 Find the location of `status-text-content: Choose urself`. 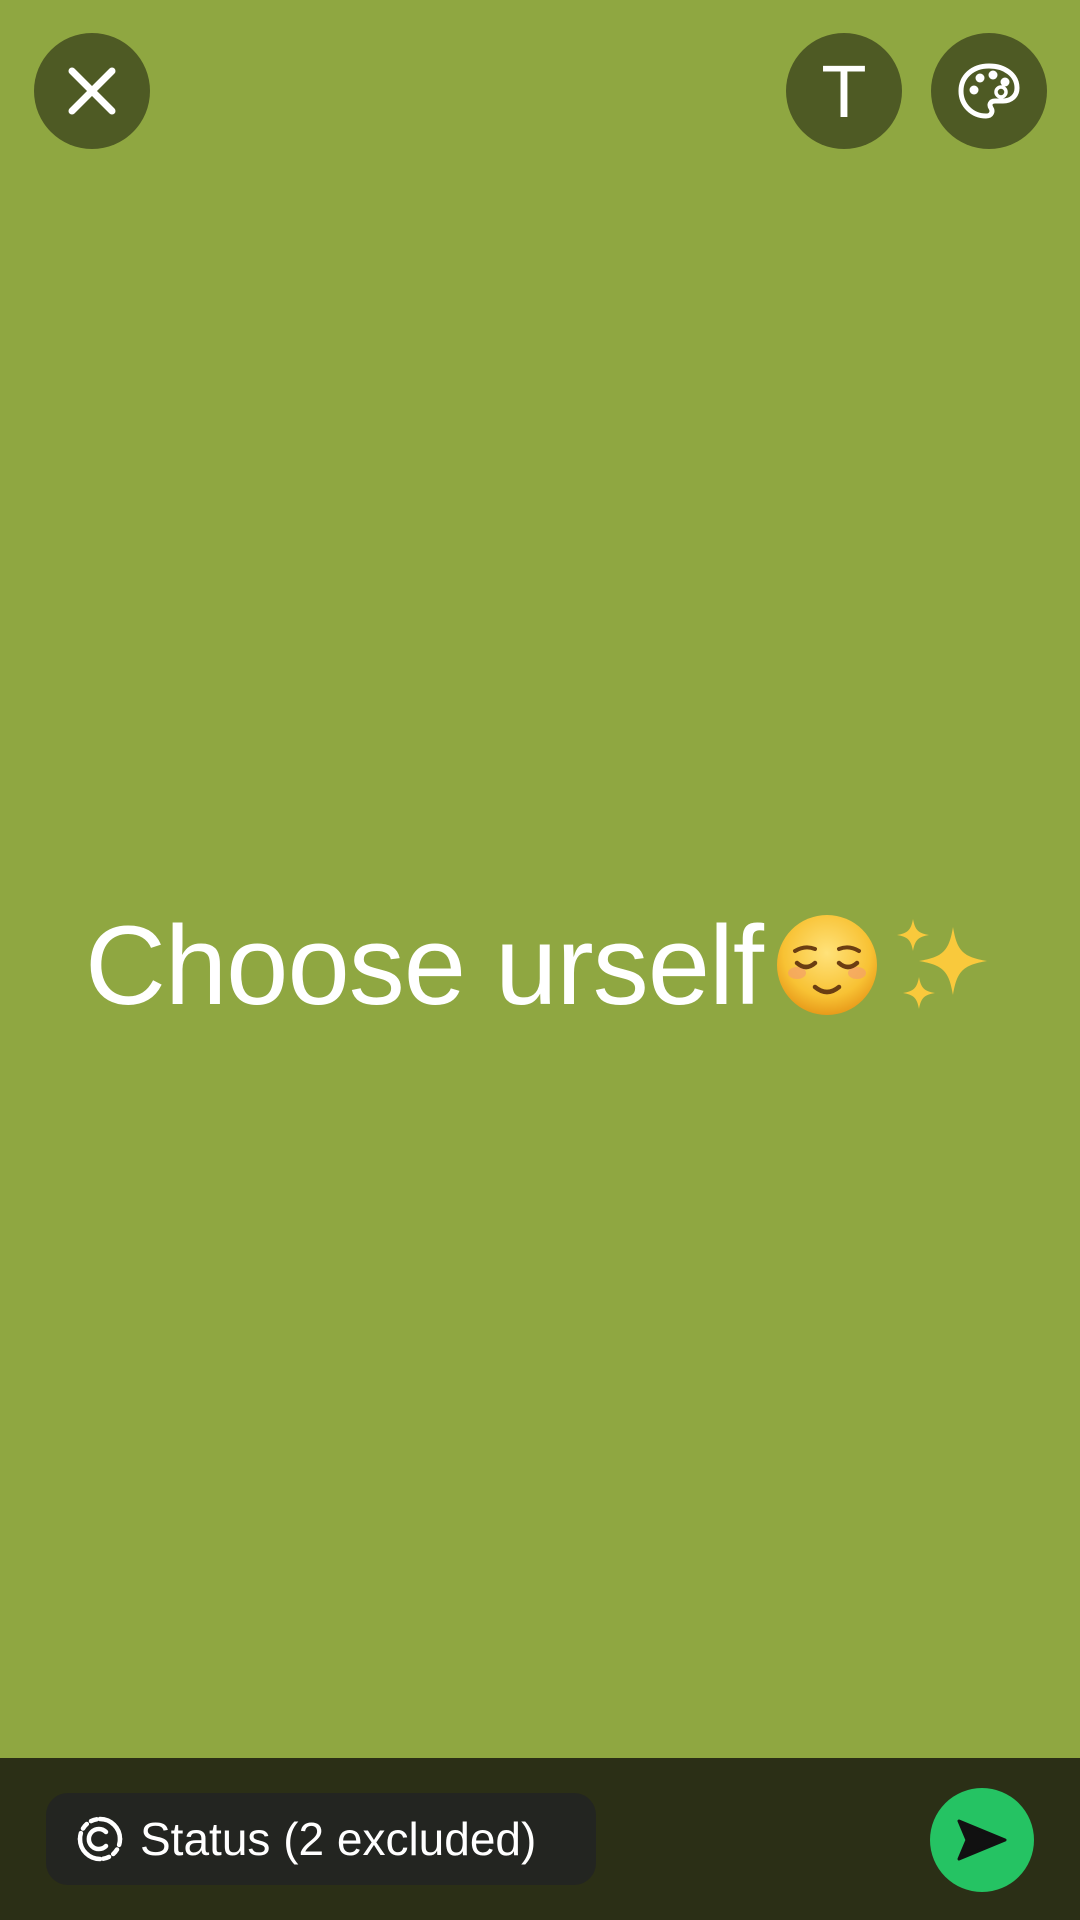

status-text-content: Choose urself is located at coordinates (424, 965).